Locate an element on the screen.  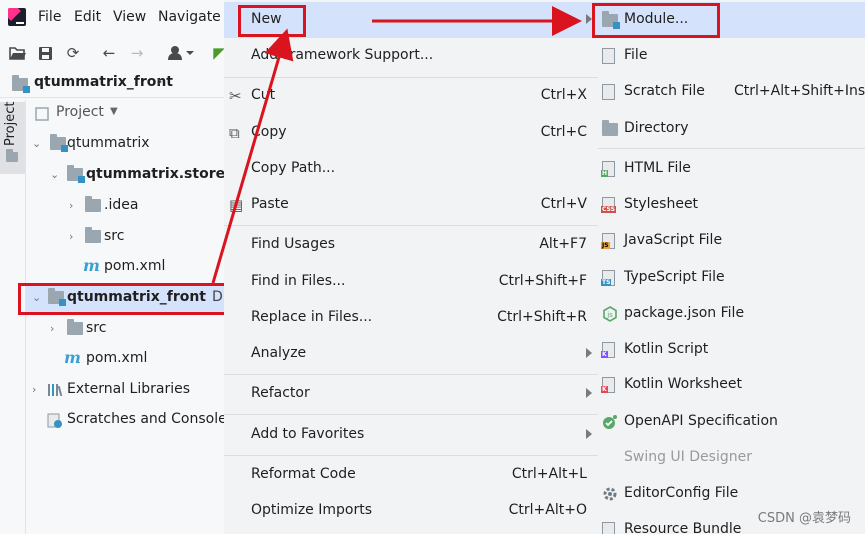
arrow-to-new is located at coordinates (252, 156).